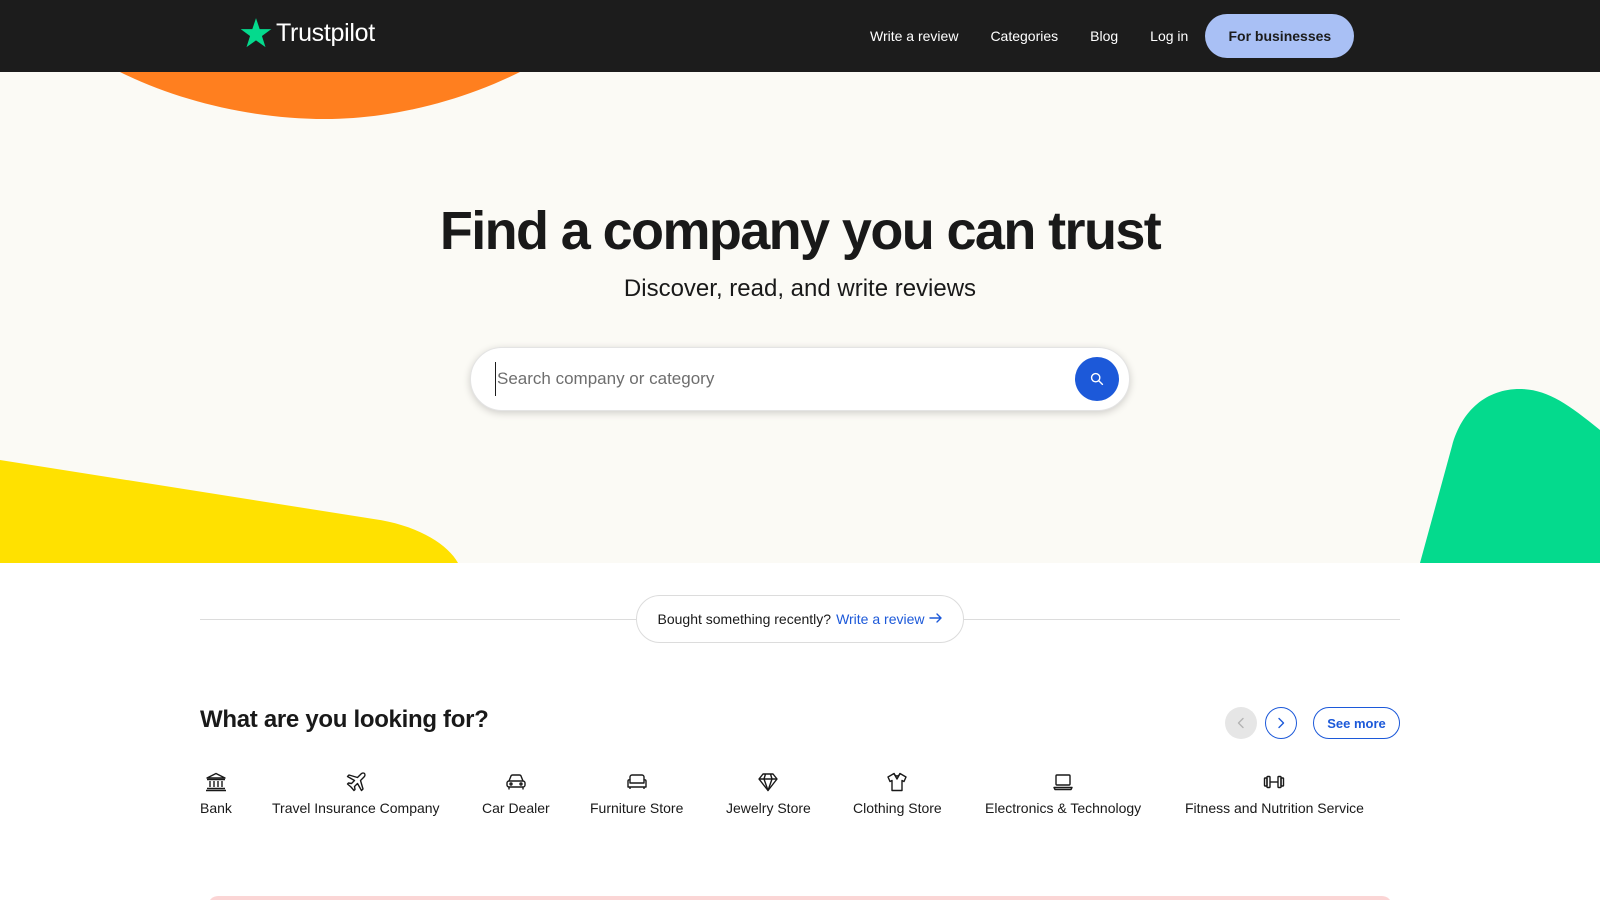  I want to click on star-logo-icon, so click(256, 33).